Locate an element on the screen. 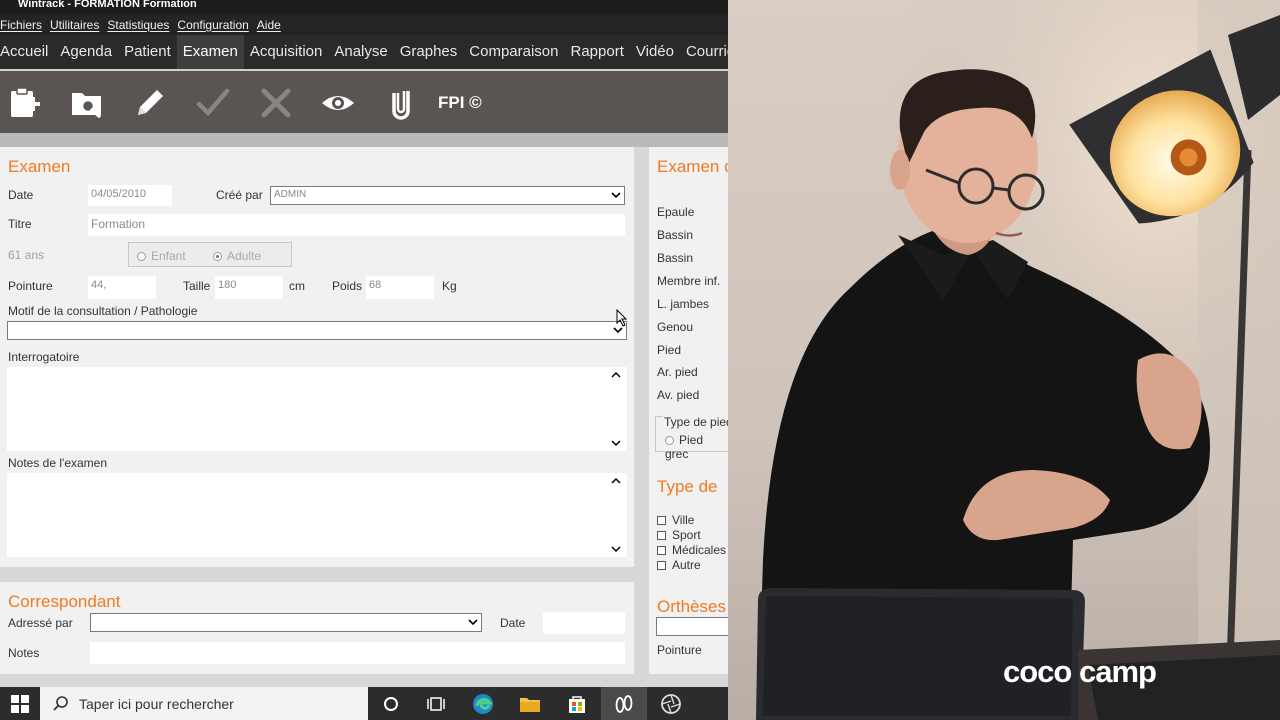  notes-examen-label: Notes de l'examen is located at coordinates (58, 463).